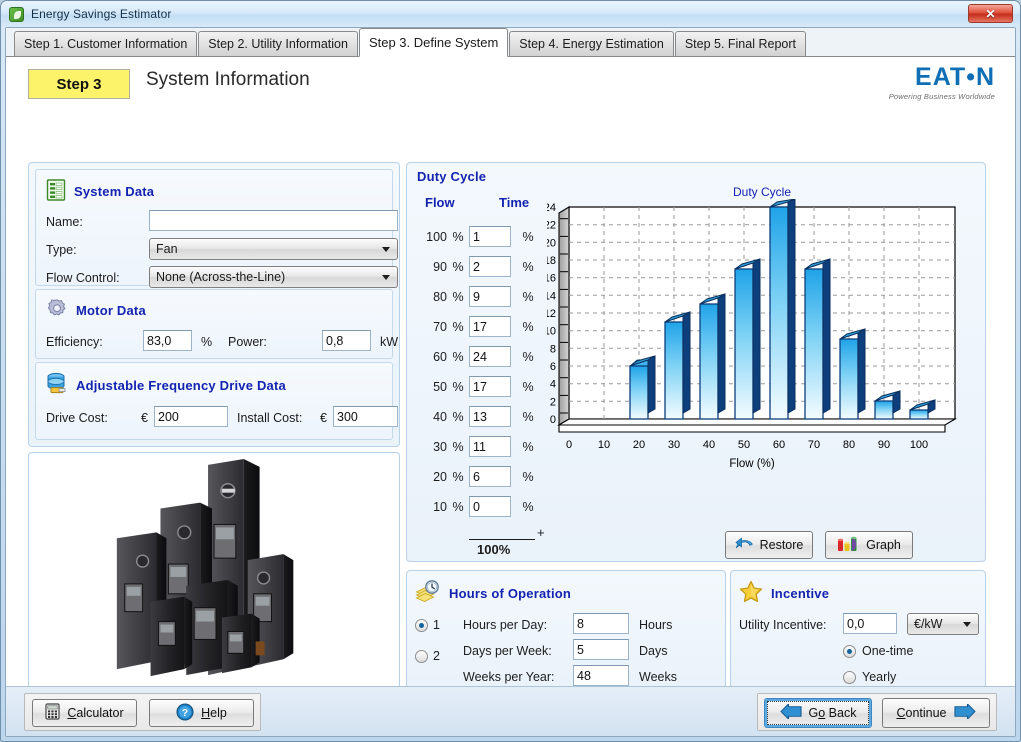 This screenshot has height=742, width=1021. What do you see at coordinates (142, 712) in the screenshot?
I see `footer-left-group: Calculator ? Help` at bounding box center [142, 712].